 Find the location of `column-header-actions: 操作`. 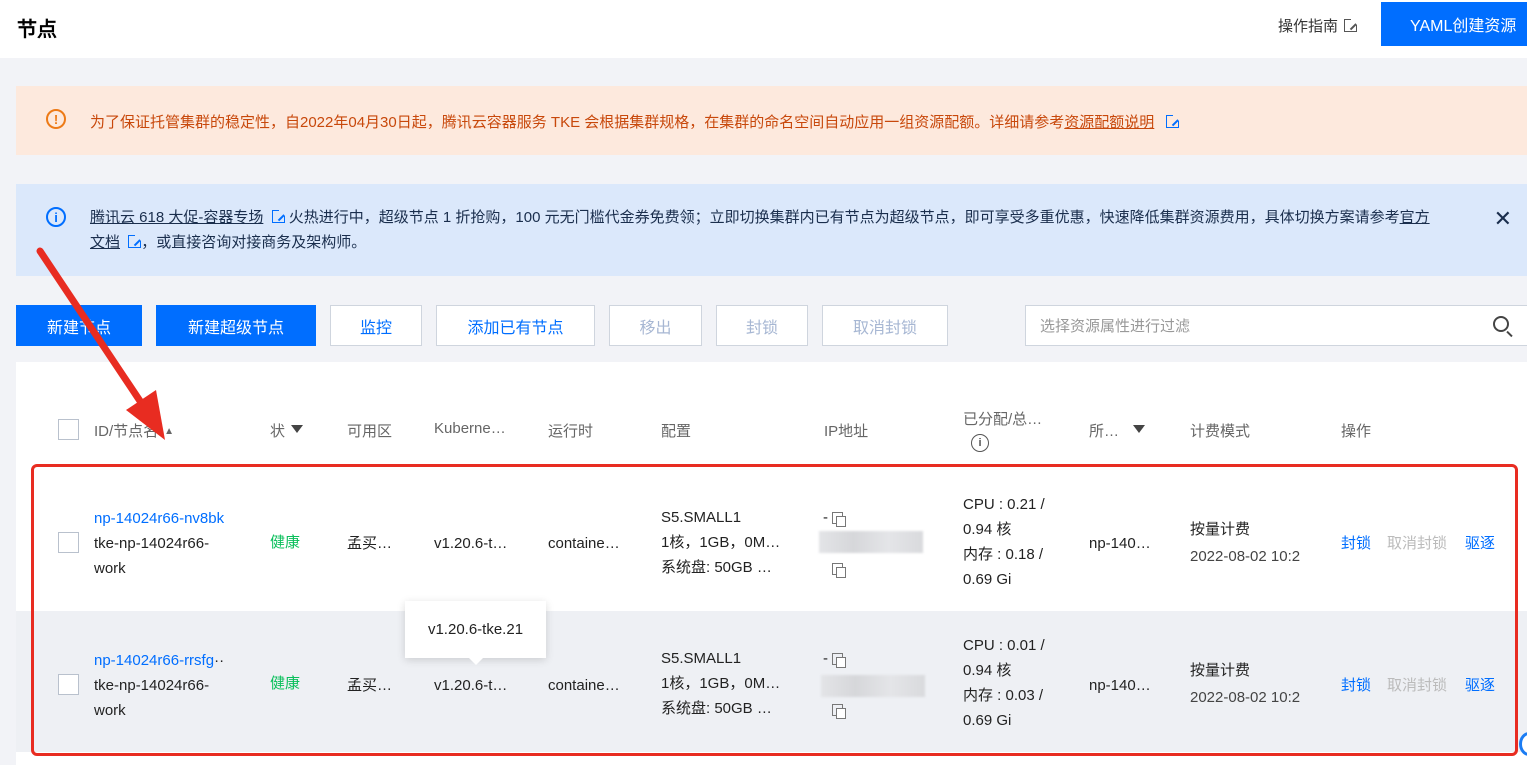

column-header-actions: 操作 is located at coordinates (1356, 431).